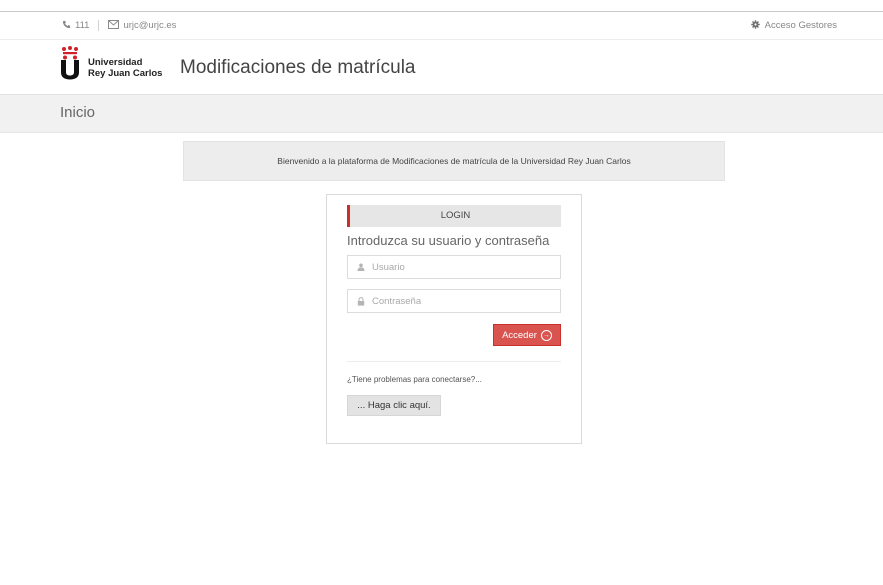 This screenshot has width=883, height=585. What do you see at coordinates (546, 335) in the screenshot?
I see `arrow-circle-right-icon: →` at bounding box center [546, 335].